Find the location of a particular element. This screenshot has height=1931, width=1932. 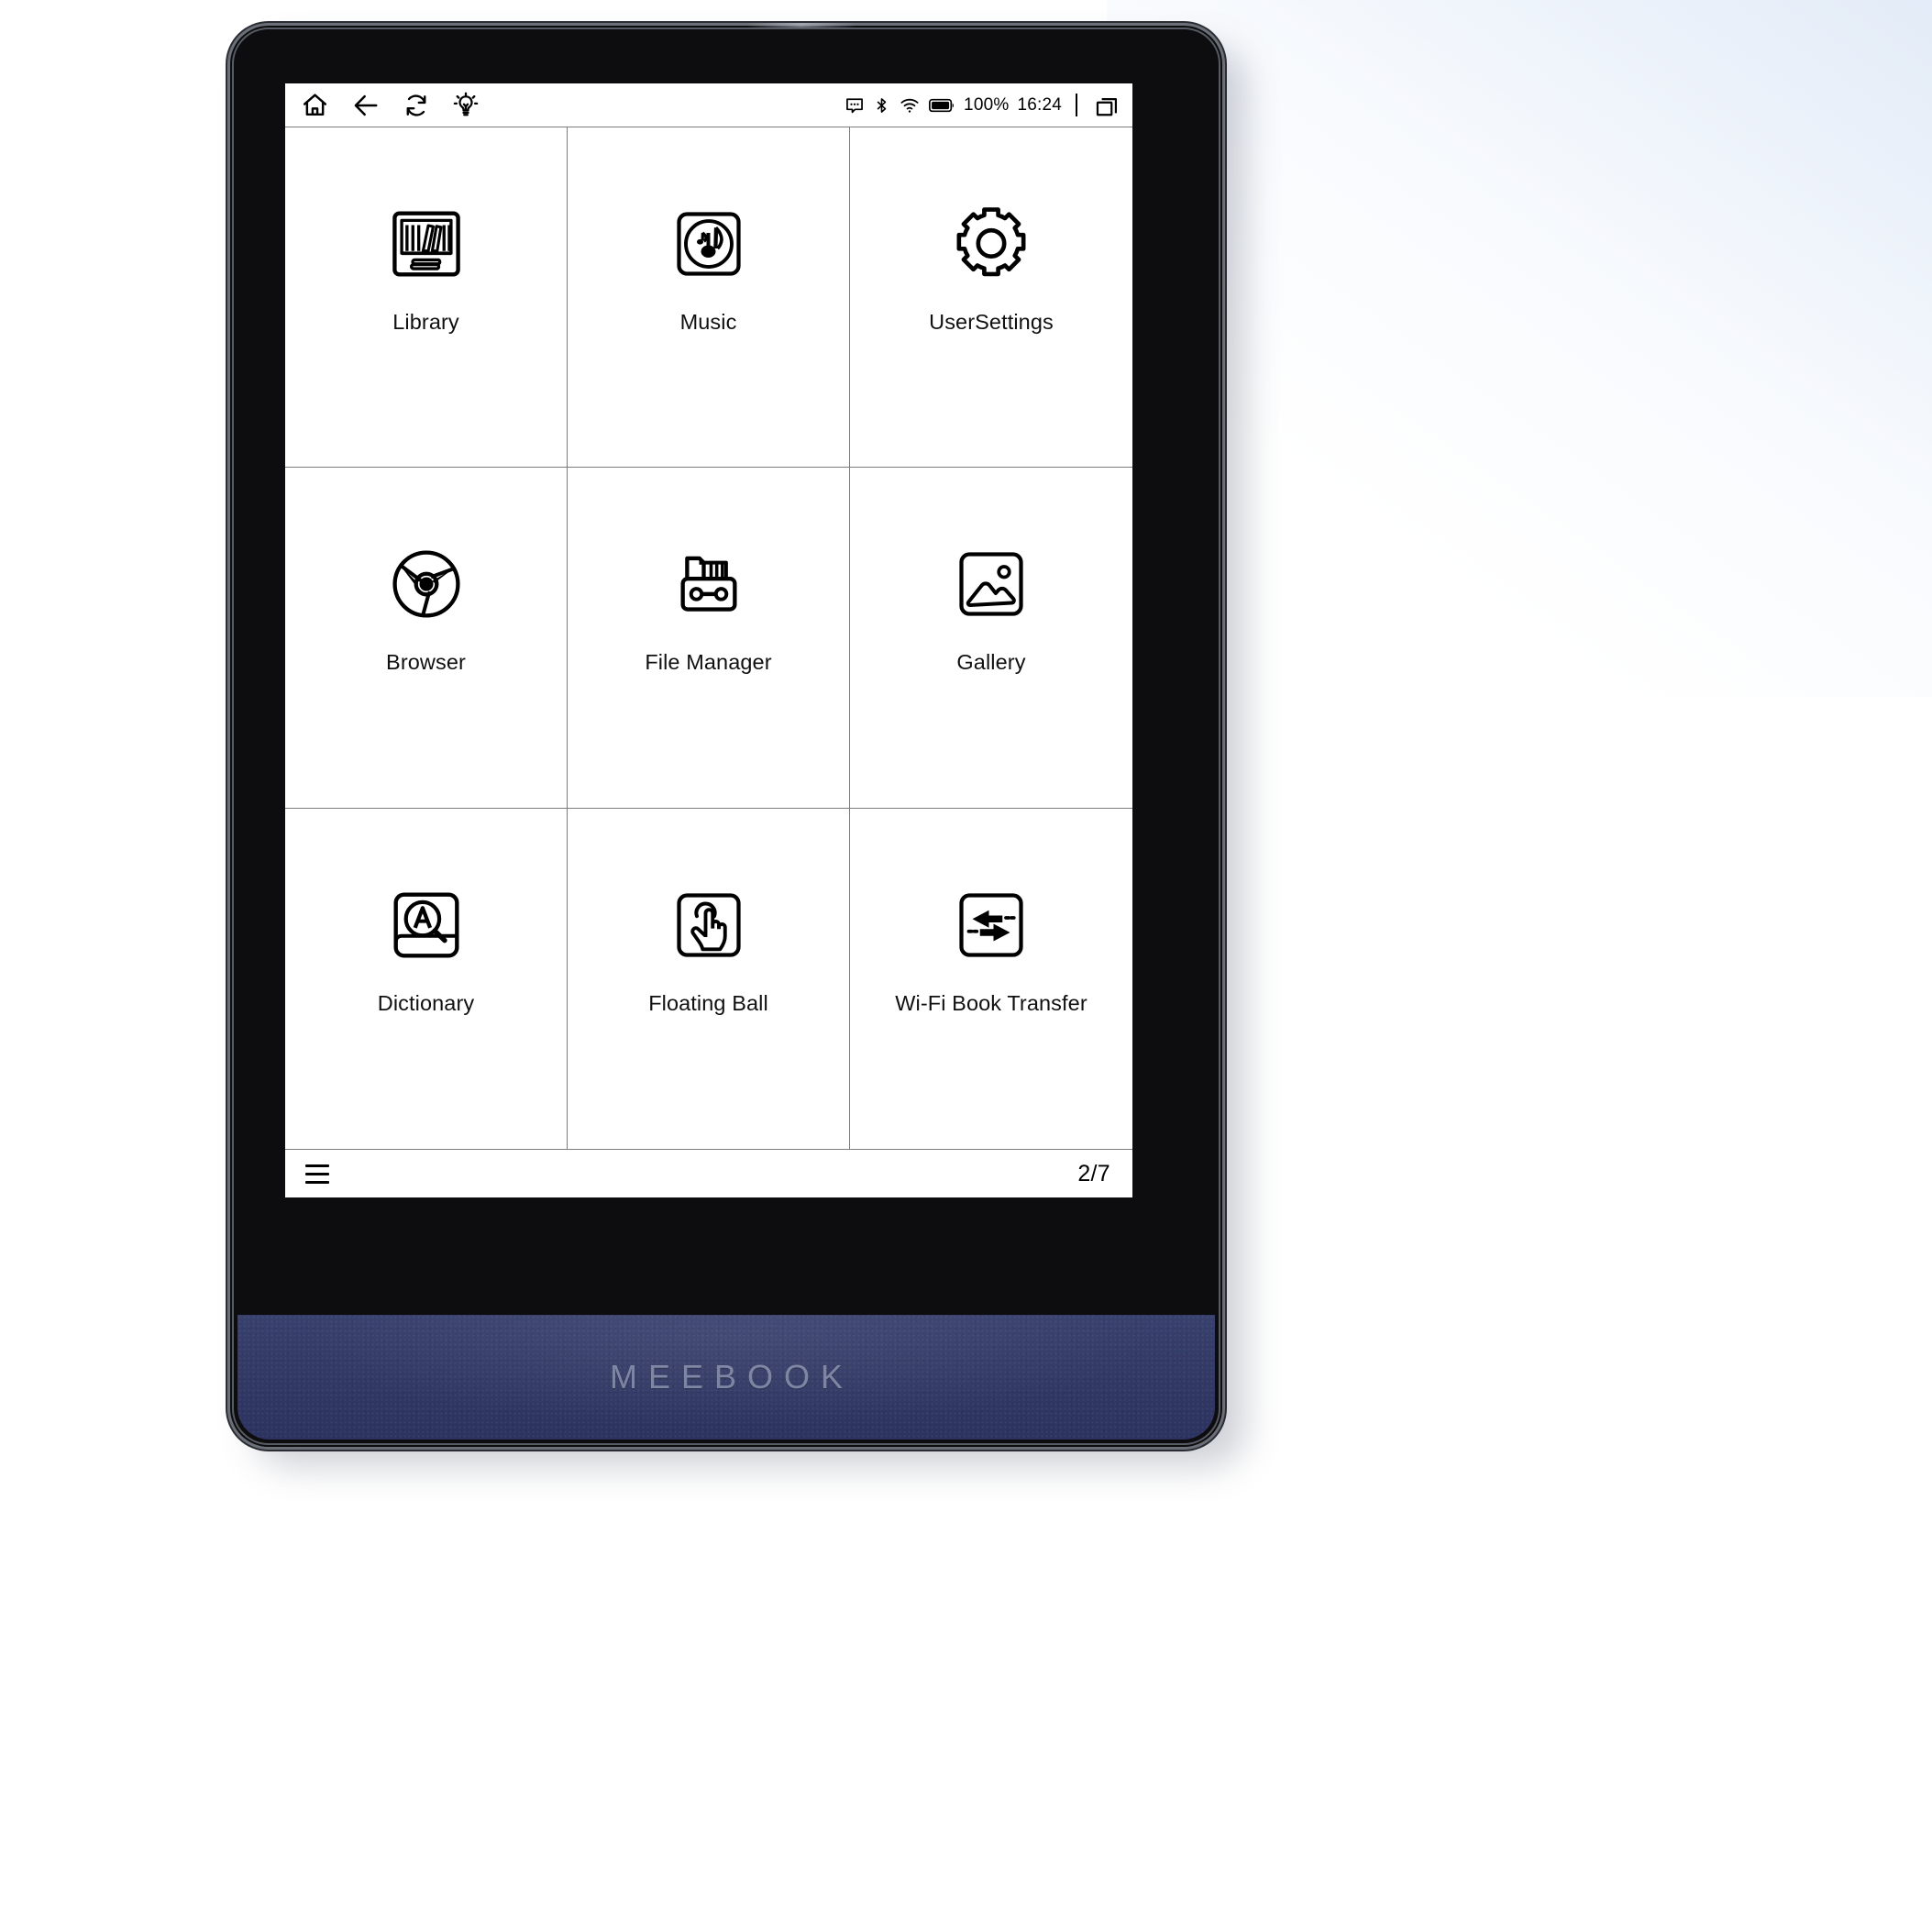

bezel-glint is located at coordinates (800, 25).